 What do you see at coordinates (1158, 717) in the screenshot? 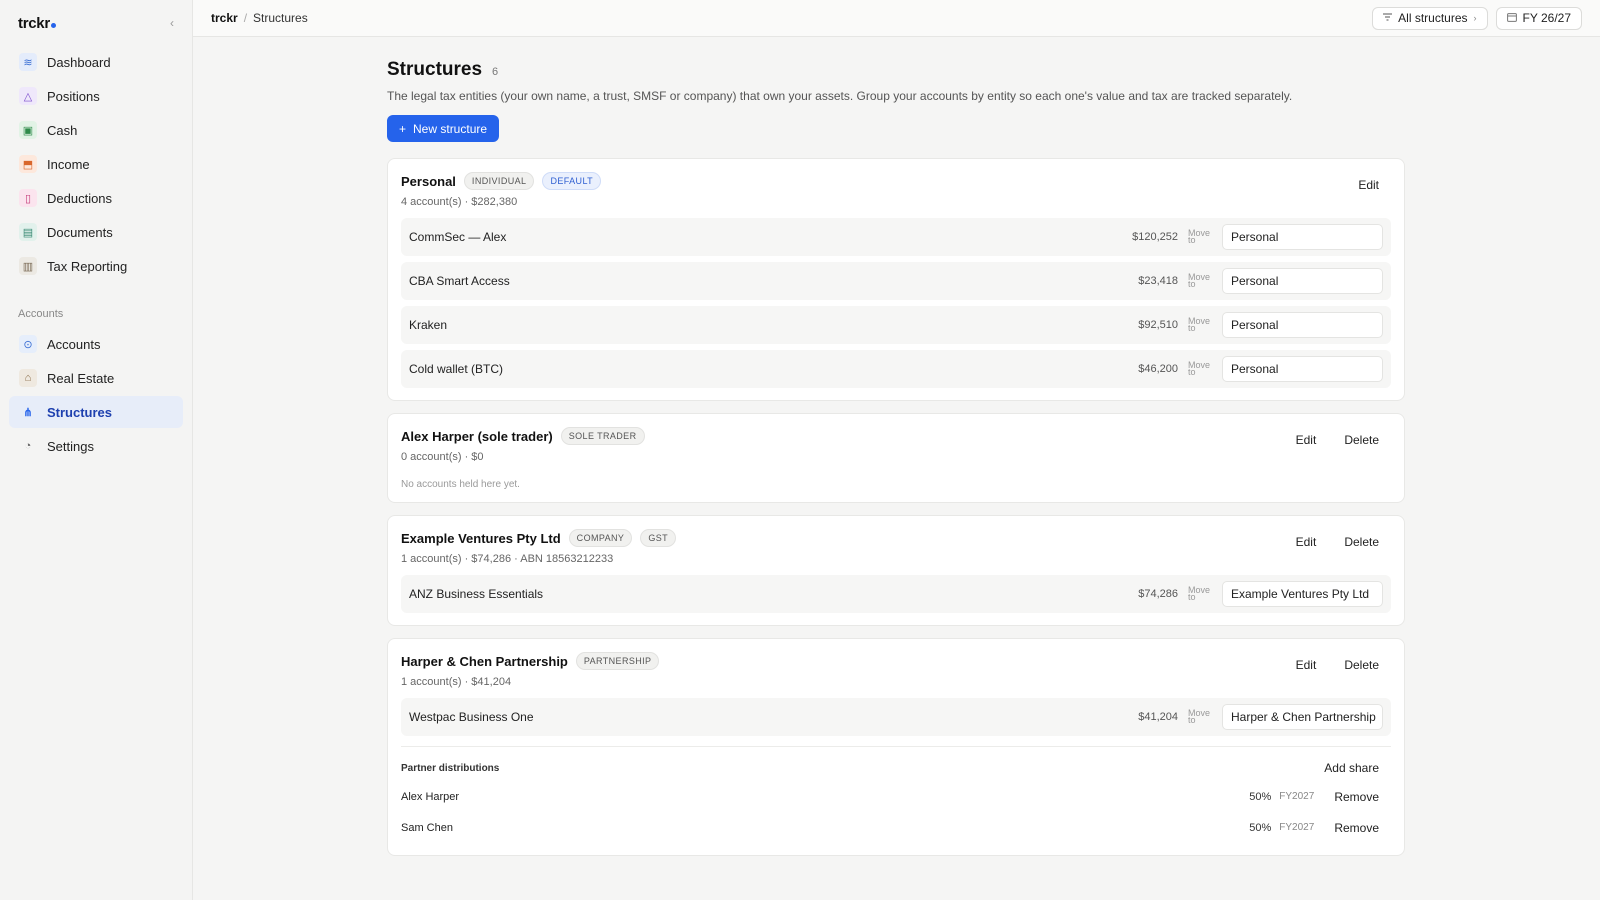
I see `account-value: $41,204` at bounding box center [1158, 717].